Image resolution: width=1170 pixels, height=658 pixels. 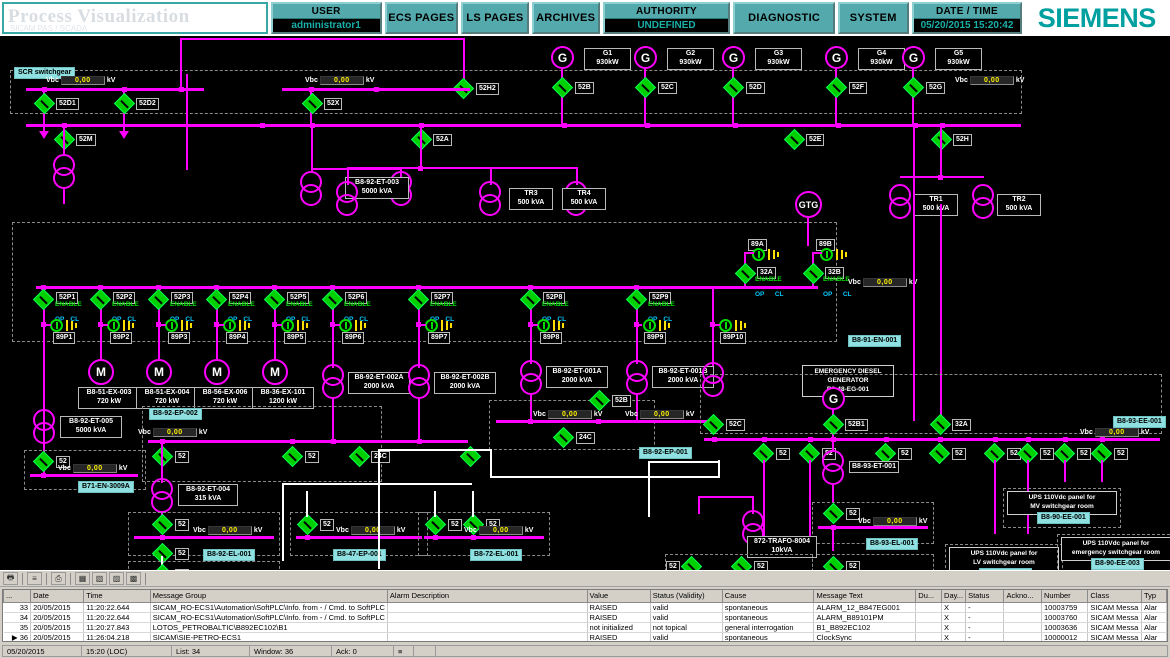 I want to click on alarm-col-typ: Typ, so click(x=1153, y=596).